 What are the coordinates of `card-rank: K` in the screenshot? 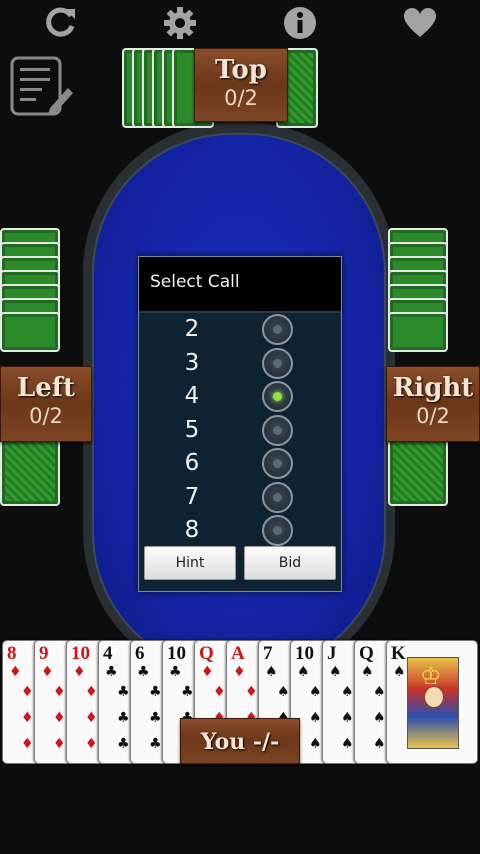 It's located at (398, 653).